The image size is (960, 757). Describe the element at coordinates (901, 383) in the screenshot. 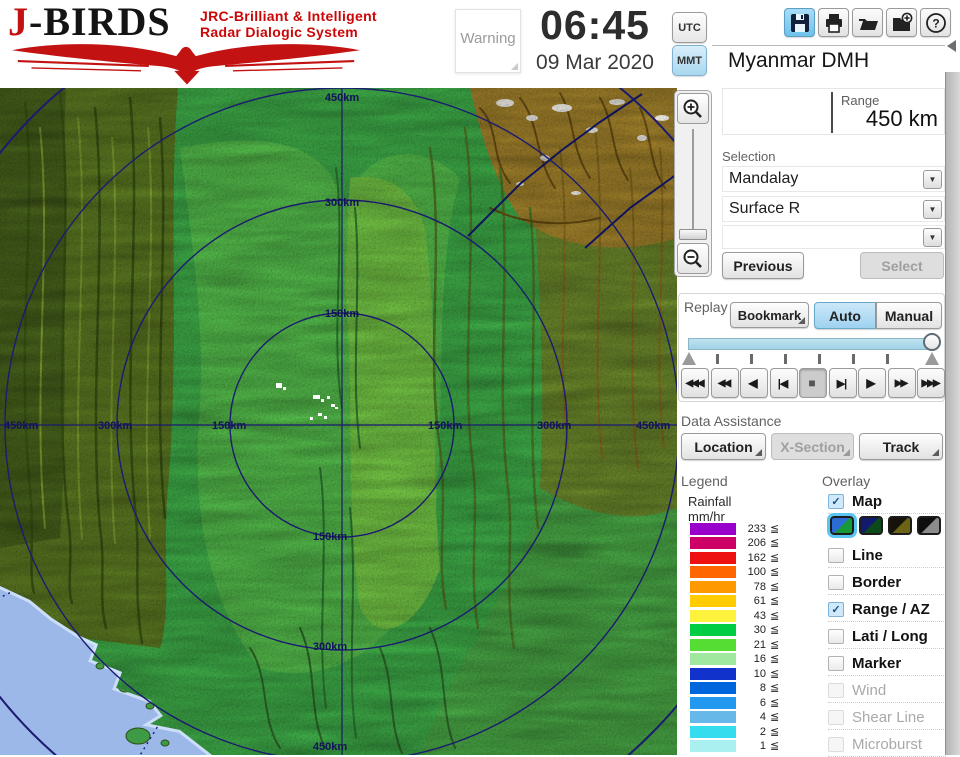

I see `forward-button: ▶▶` at that location.